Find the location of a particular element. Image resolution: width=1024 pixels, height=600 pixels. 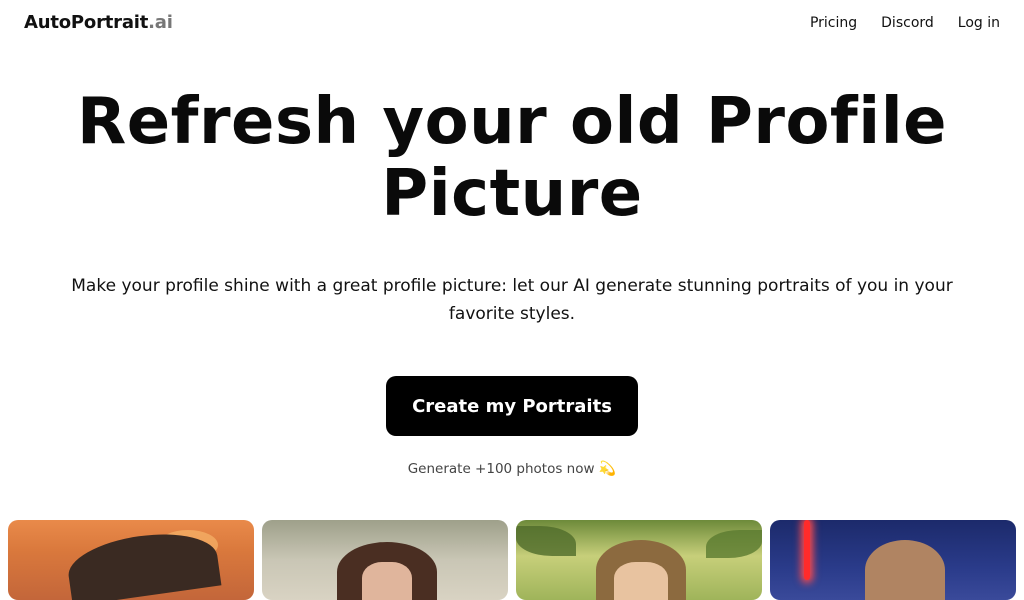

nav-link-login: Log in is located at coordinates (979, 23).